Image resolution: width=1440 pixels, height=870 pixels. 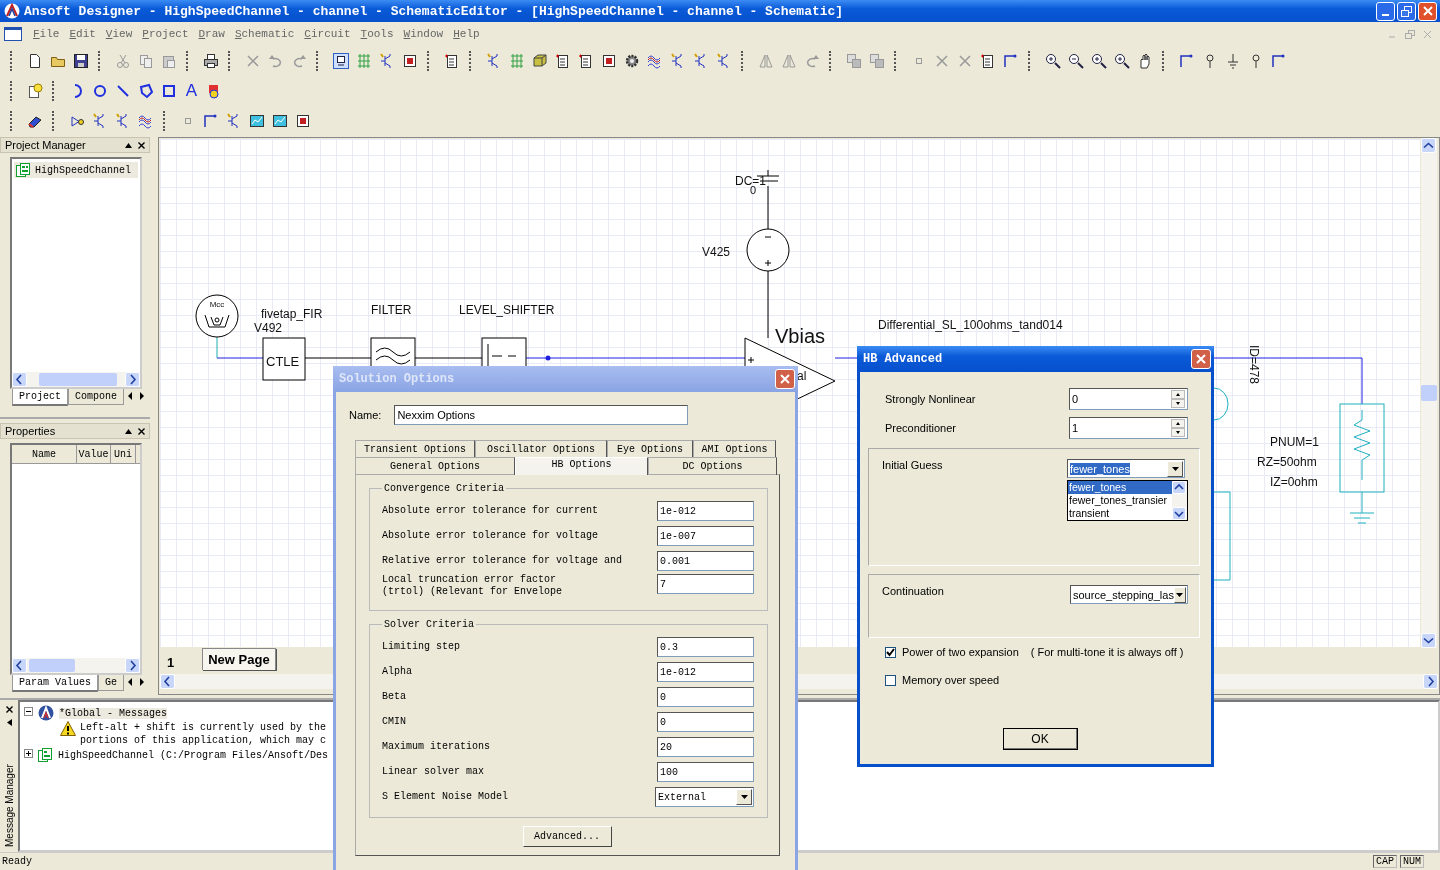 What do you see at coordinates (705, 561) in the screenshot?
I see `input-field: 0.001` at bounding box center [705, 561].